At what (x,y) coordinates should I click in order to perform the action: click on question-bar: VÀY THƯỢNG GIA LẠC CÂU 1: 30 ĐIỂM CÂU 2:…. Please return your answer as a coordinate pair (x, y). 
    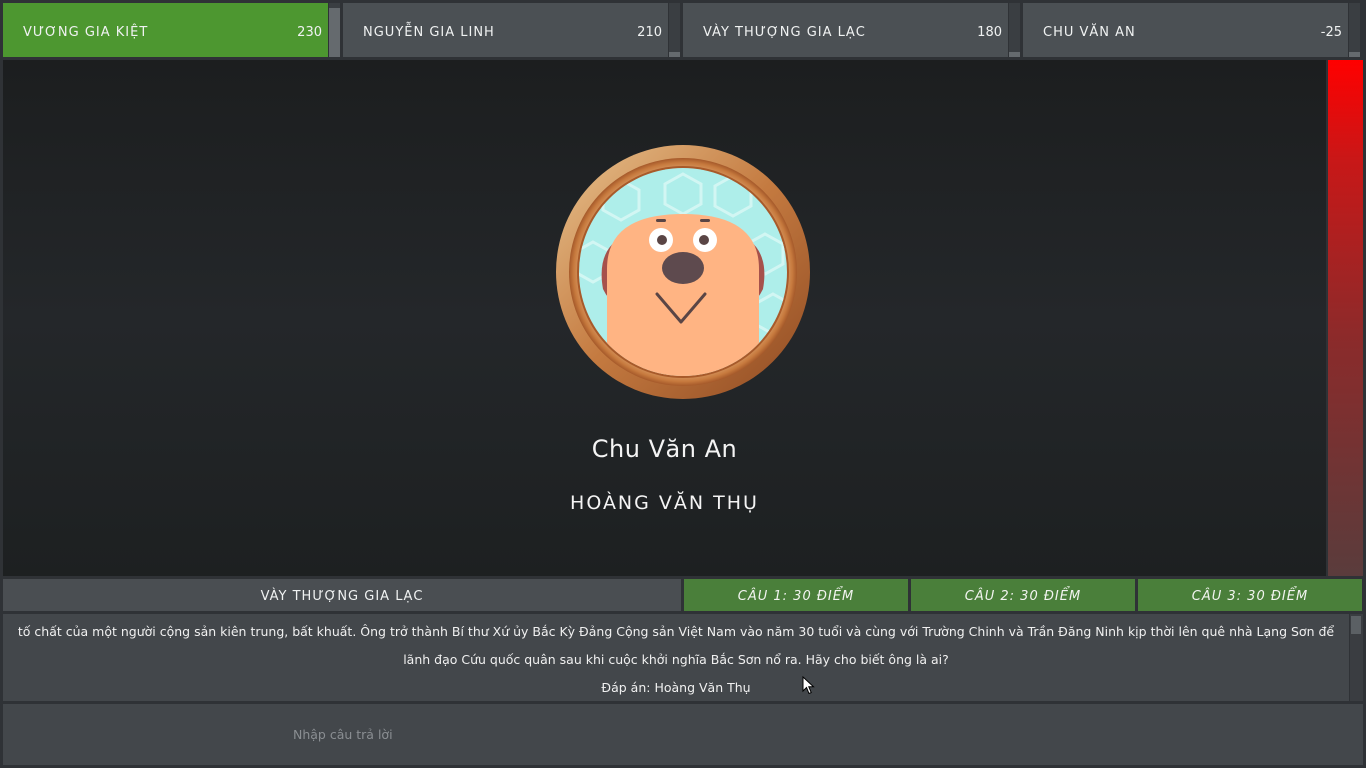
    Looking at the image, I should click on (683, 595).